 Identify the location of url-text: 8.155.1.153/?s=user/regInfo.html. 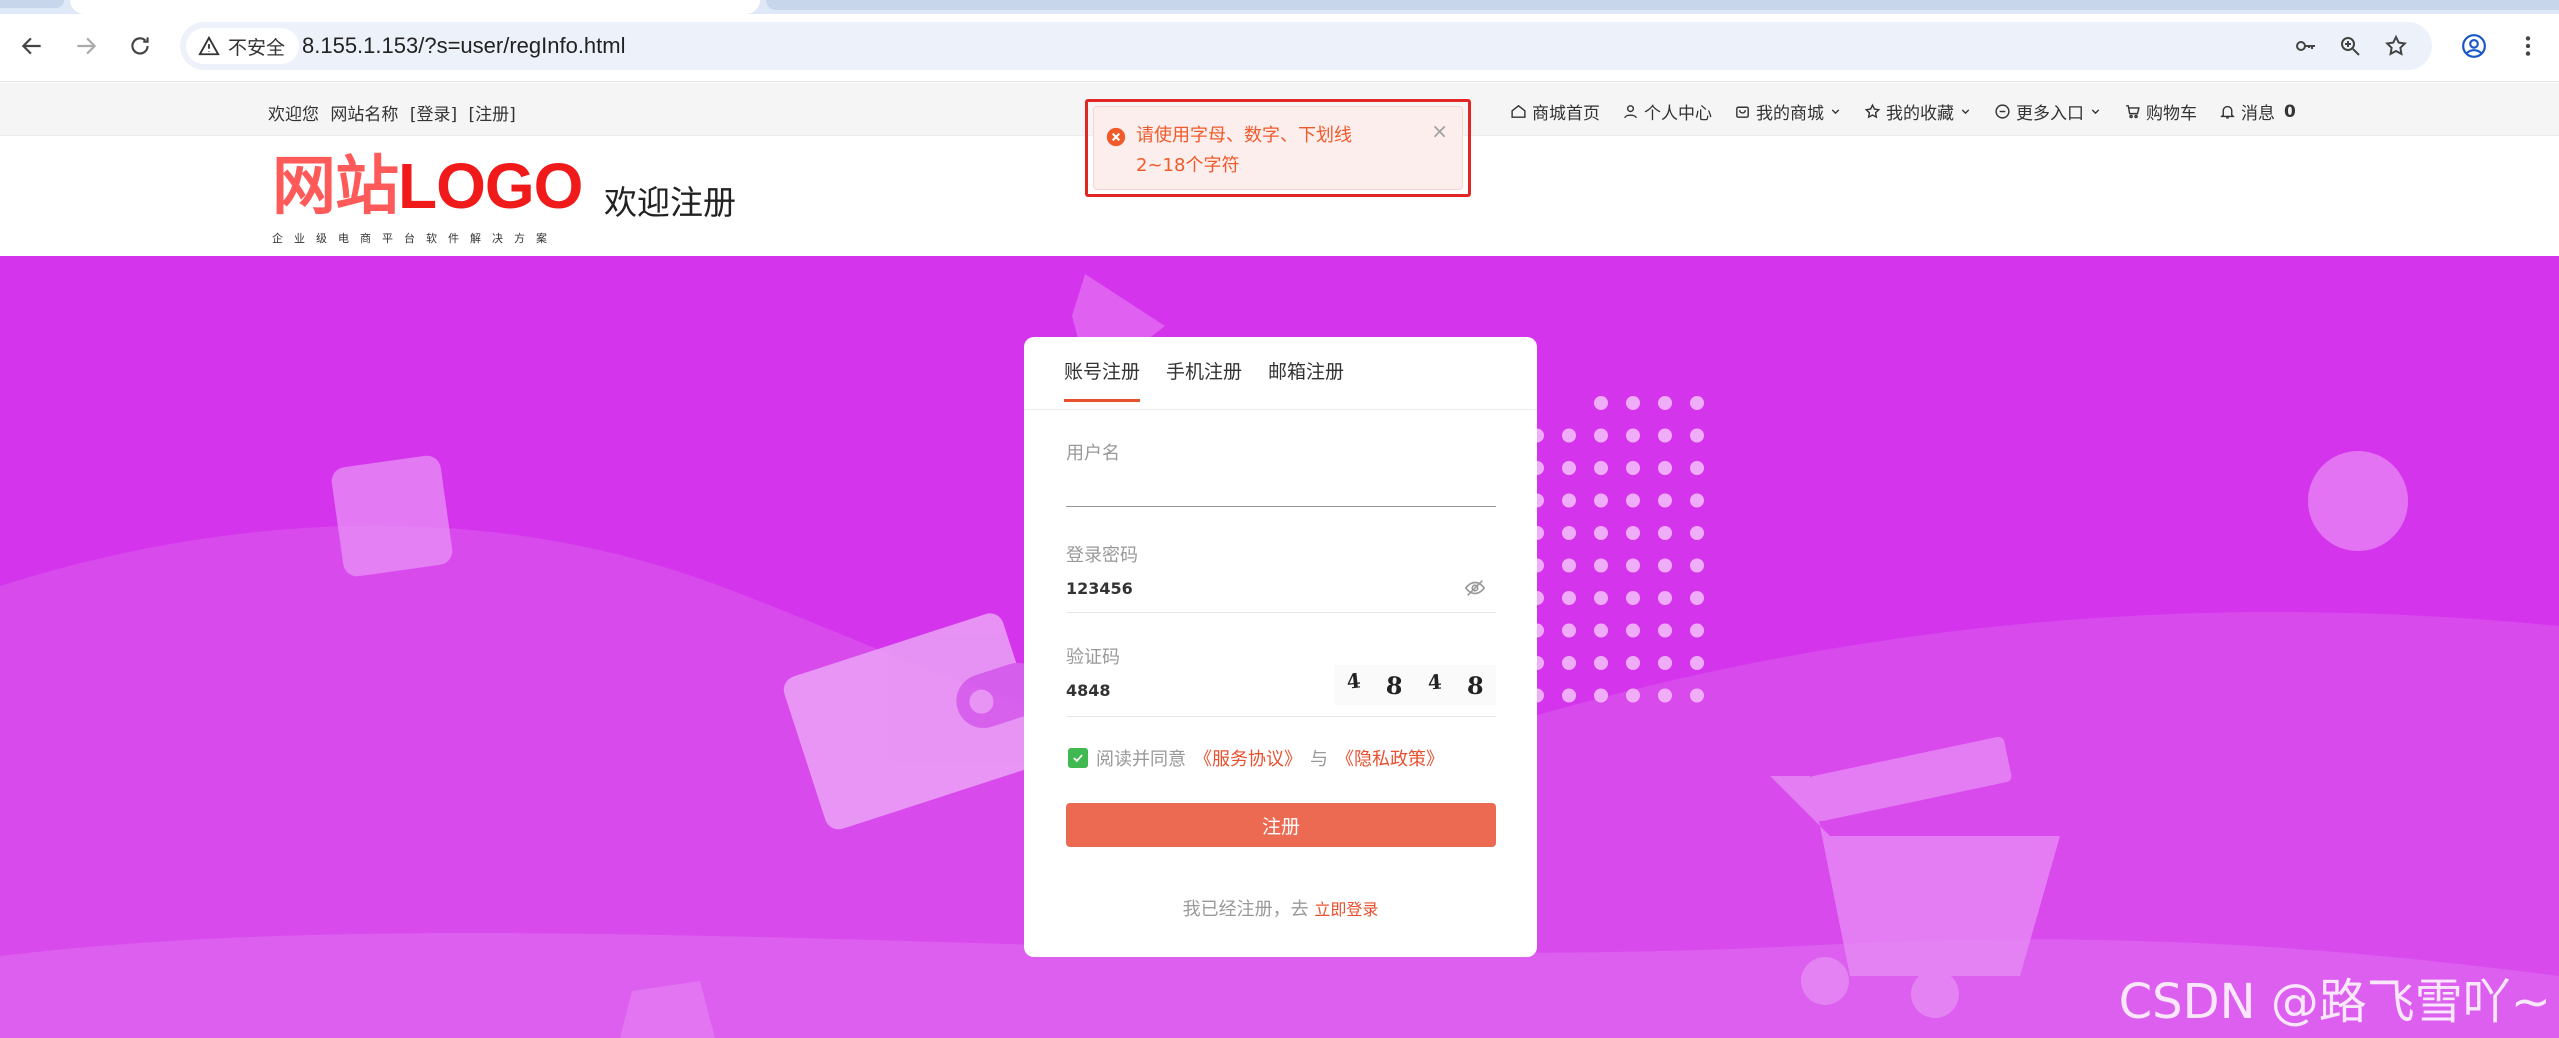
(464, 46).